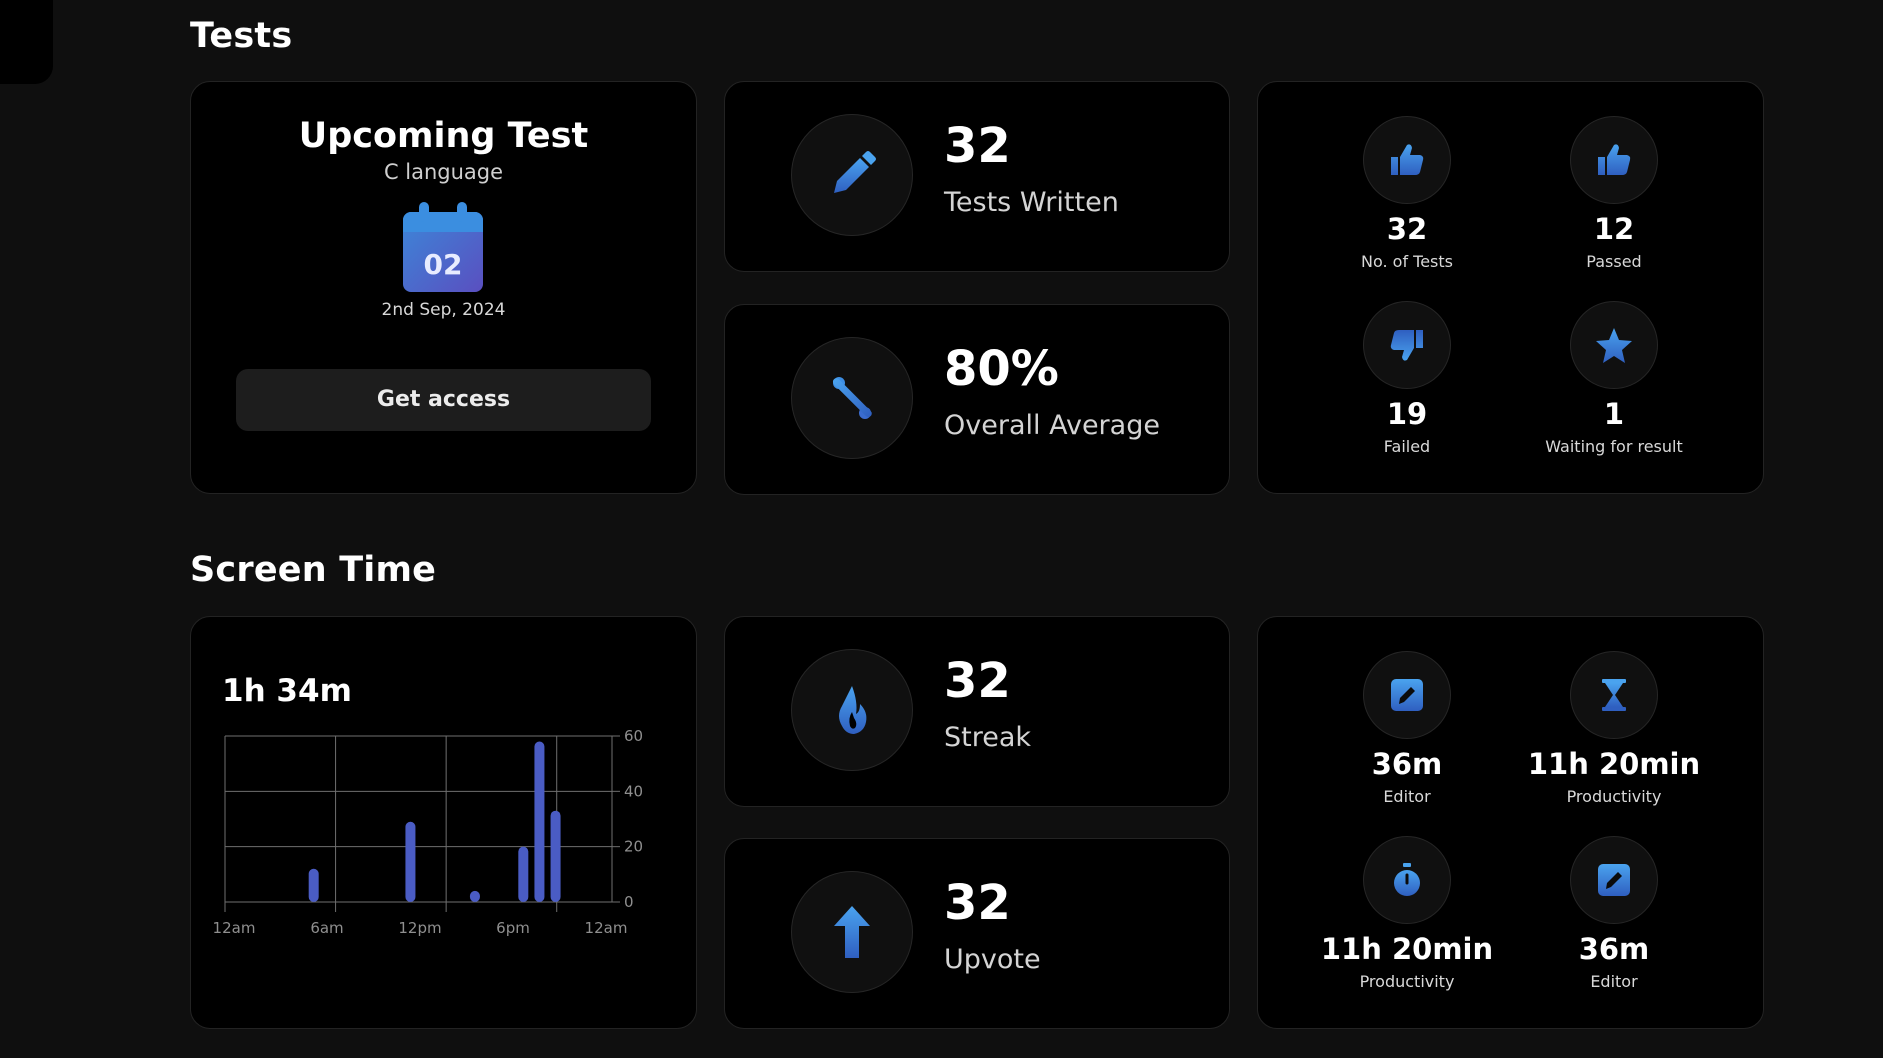  Describe the element at coordinates (1614, 261) in the screenshot. I see `passed-label: Passed` at that location.